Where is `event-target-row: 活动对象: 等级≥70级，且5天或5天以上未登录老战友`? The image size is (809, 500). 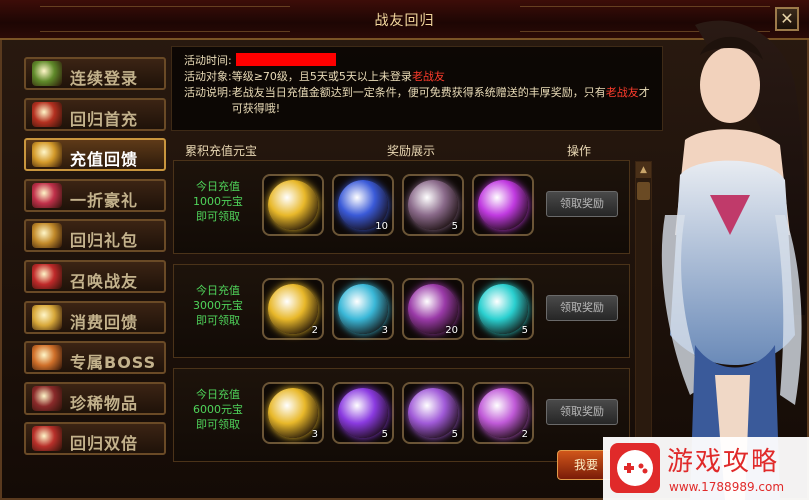
event-target-row: 活动对象: 等级≥70级，且5天或5天以上未登录老战友 is located at coordinates (417, 77).